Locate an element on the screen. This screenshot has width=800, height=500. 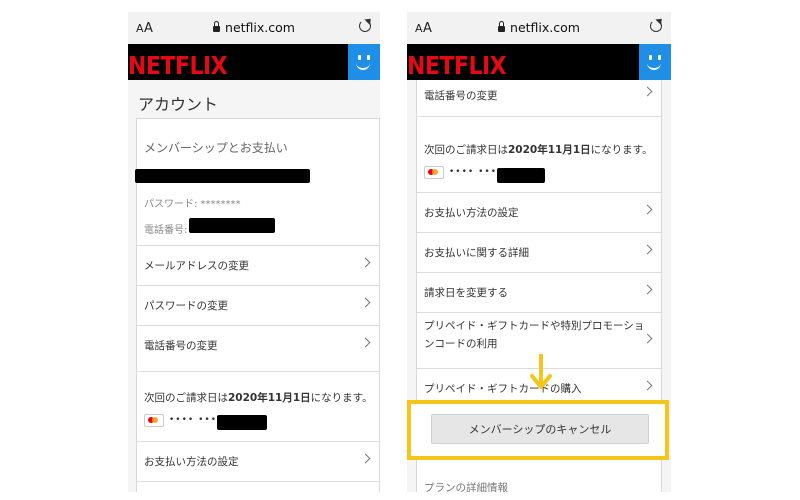
row-label: パスワードの変更 is located at coordinates (186, 306).